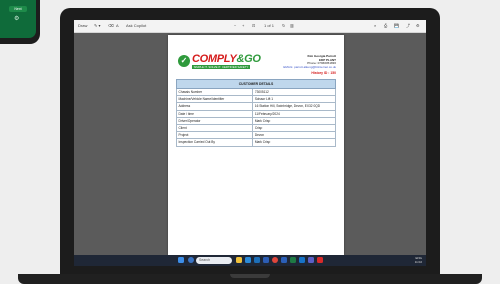 This screenshot has height=284, width=500. What do you see at coordinates (396, 25) in the screenshot?
I see `save-icon: 💾` at bounding box center [396, 25].